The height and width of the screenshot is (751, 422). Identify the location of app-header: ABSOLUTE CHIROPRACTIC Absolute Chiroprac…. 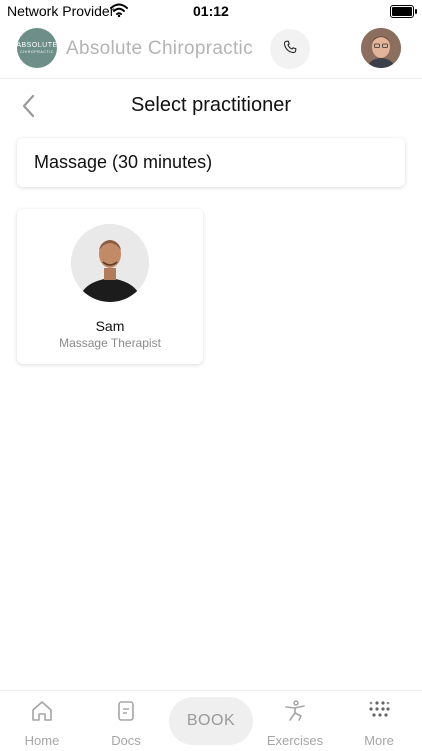
(211, 50).